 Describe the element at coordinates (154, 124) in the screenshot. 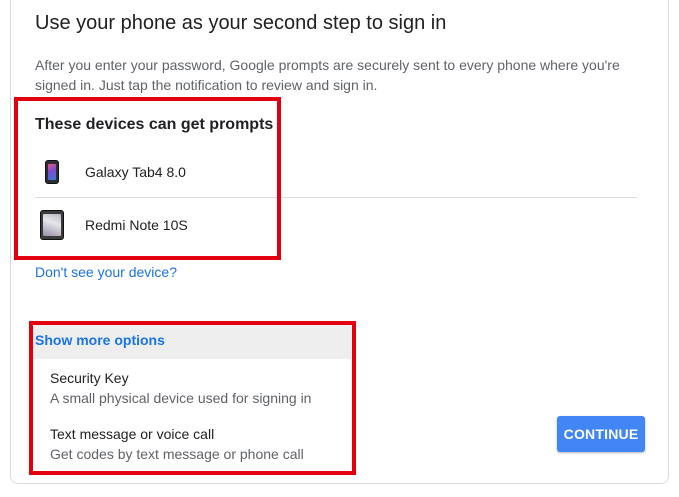

I see `devices-heading: These devices can get prompts` at that location.